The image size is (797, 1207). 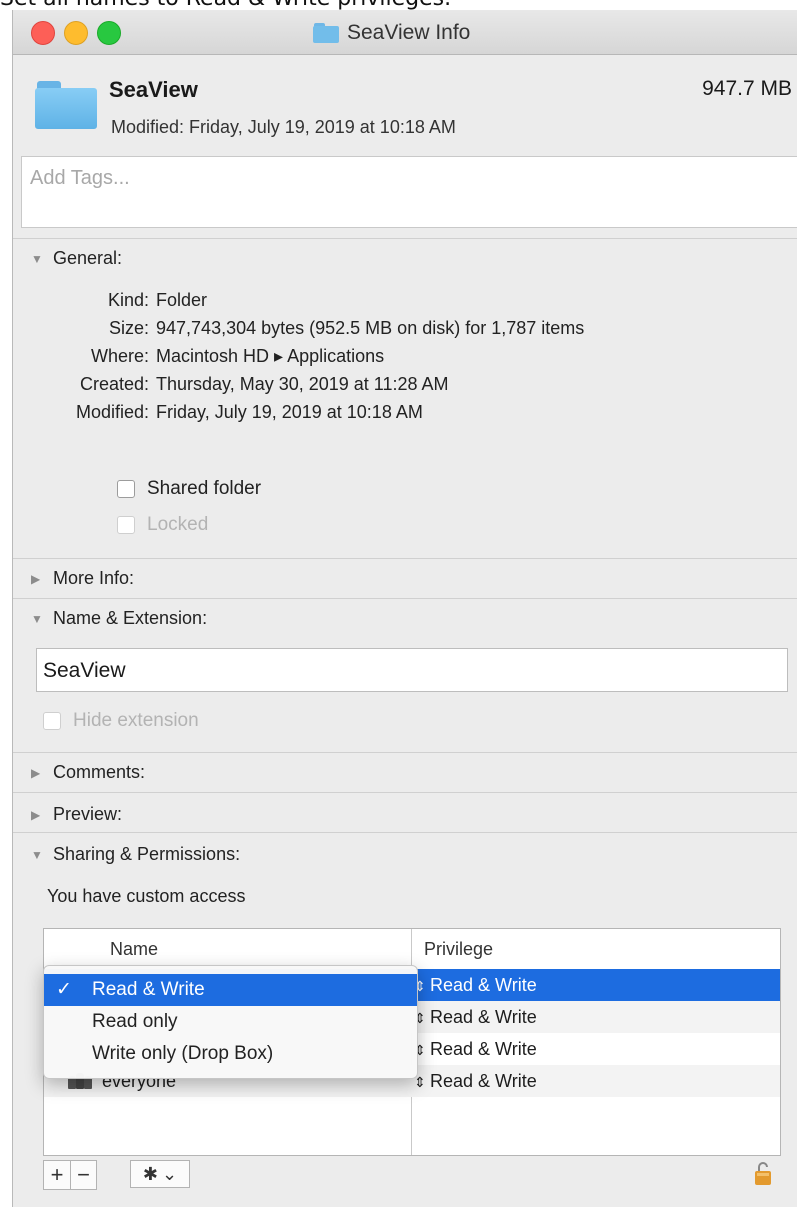 What do you see at coordinates (135, 1021) in the screenshot?
I see `menu-item-label: Read only` at bounding box center [135, 1021].